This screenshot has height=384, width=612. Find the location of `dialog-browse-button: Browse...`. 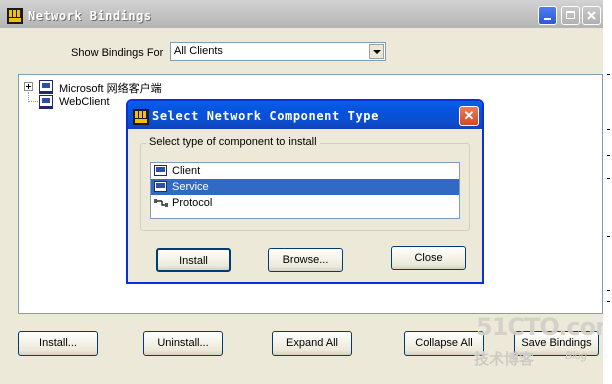

dialog-browse-button: Browse... is located at coordinates (305, 260).